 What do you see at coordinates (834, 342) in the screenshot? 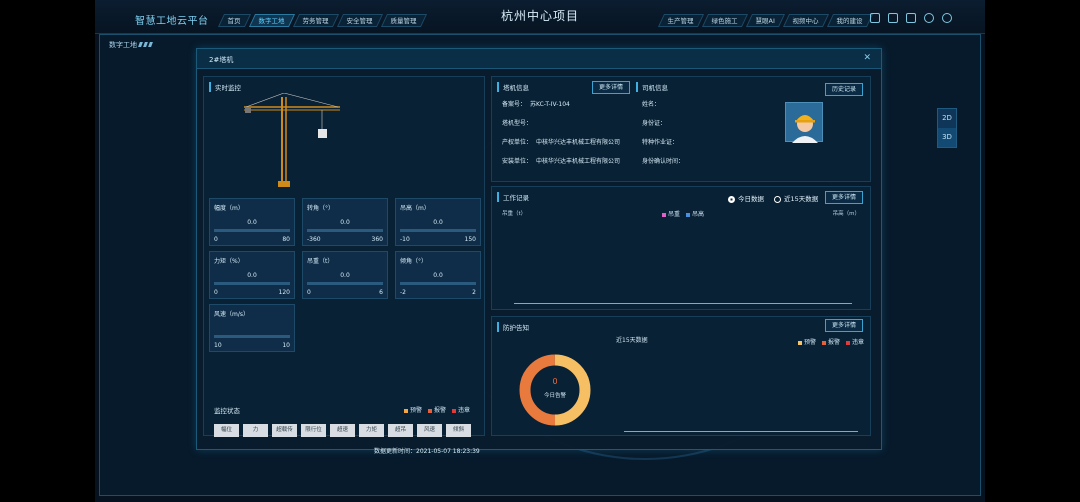
I see `legend-label: 报警` at bounding box center [834, 342].